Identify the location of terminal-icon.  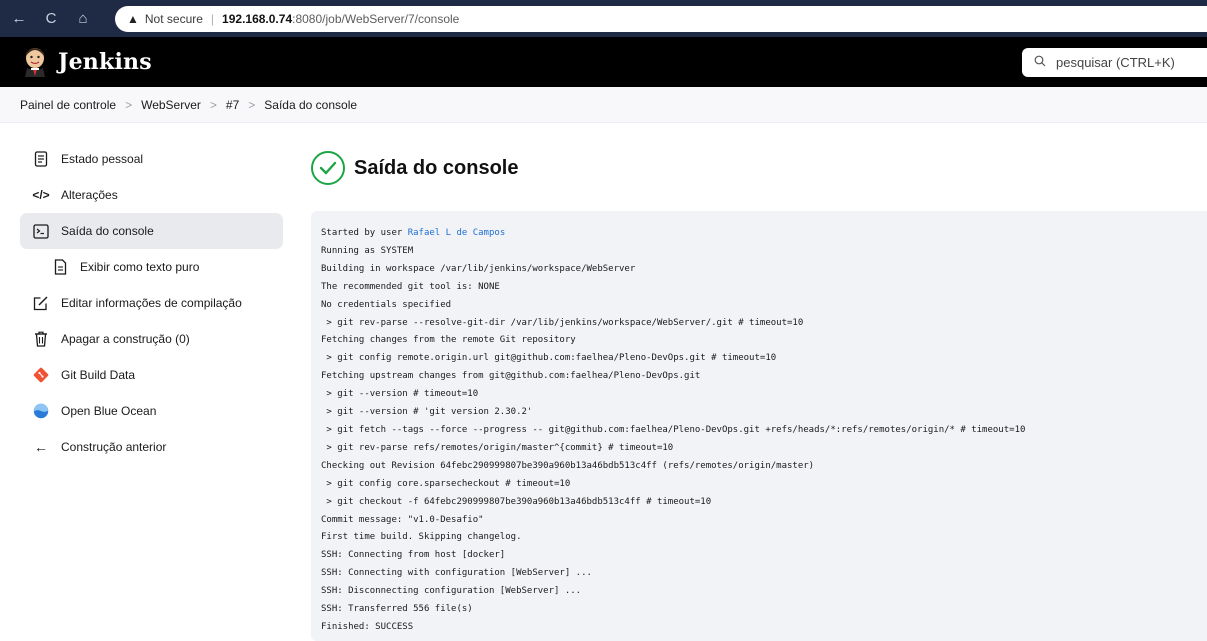
(41, 231).